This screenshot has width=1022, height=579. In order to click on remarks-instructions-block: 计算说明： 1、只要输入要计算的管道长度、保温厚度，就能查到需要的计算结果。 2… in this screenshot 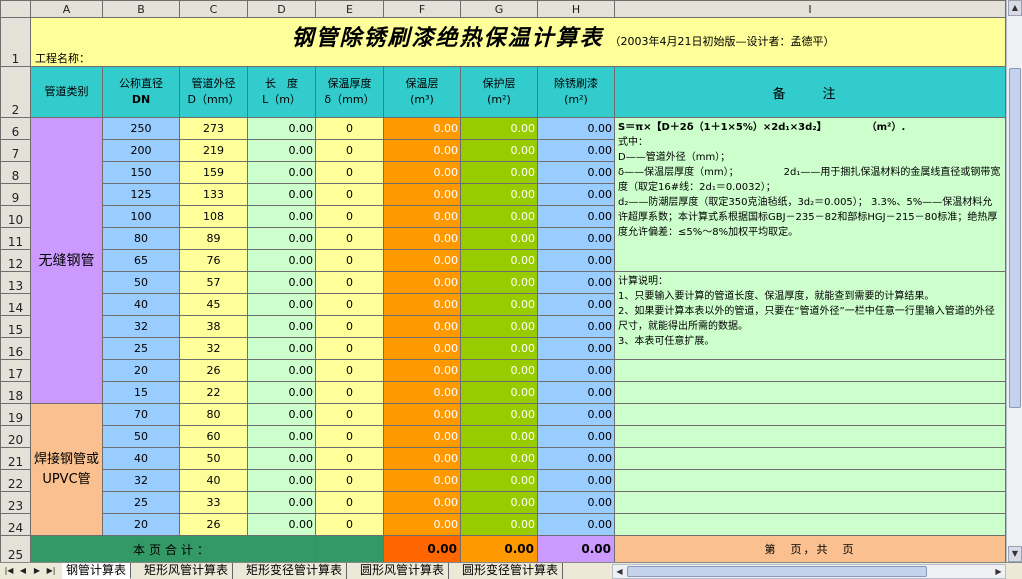, I will do `click(810, 315)`.